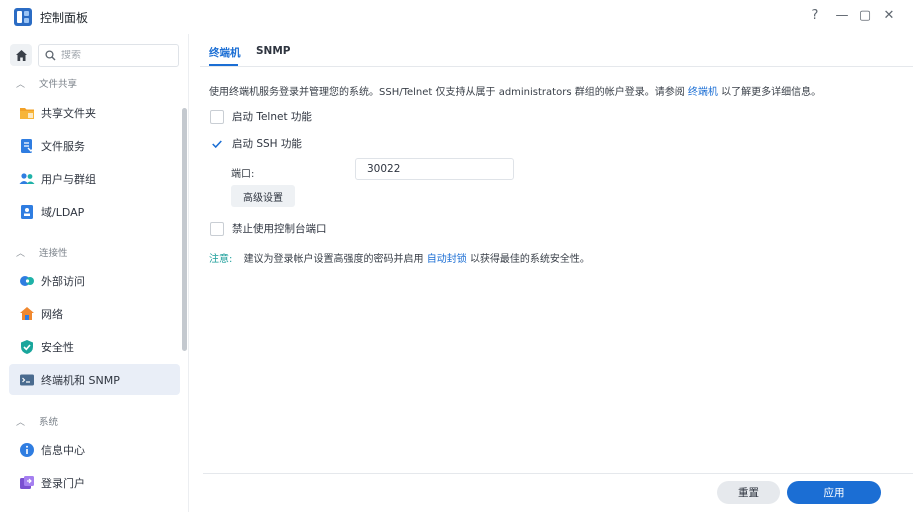 This screenshot has width=913, height=512. Describe the element at coordinates (52, 314) in the screenshot. I see `sidebar-item-label: 网络` at that location.